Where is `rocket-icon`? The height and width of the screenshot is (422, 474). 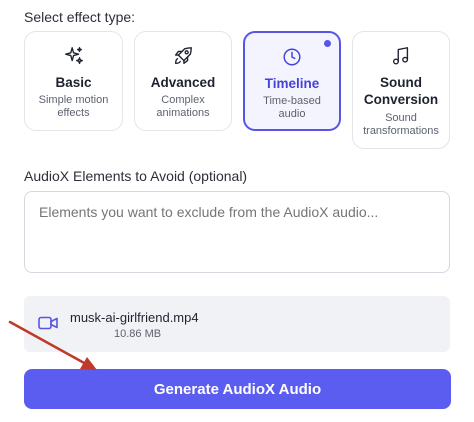 rocket-icon is located at coordinates (183, 56).